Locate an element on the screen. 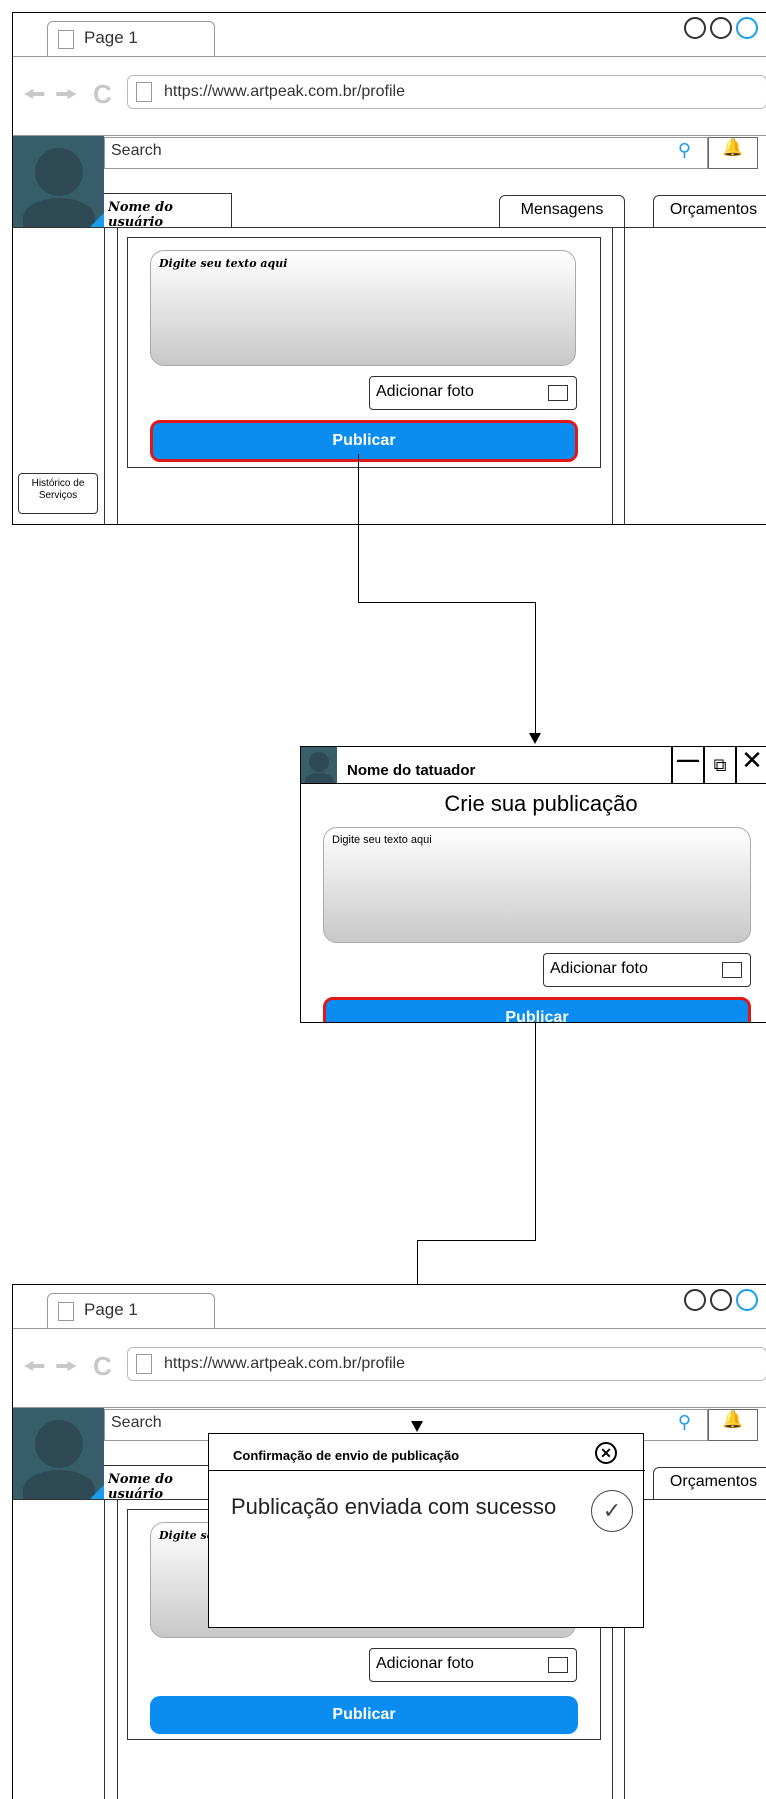  dialog-title: Crie sua publicação is located at coordinates (541, 803).